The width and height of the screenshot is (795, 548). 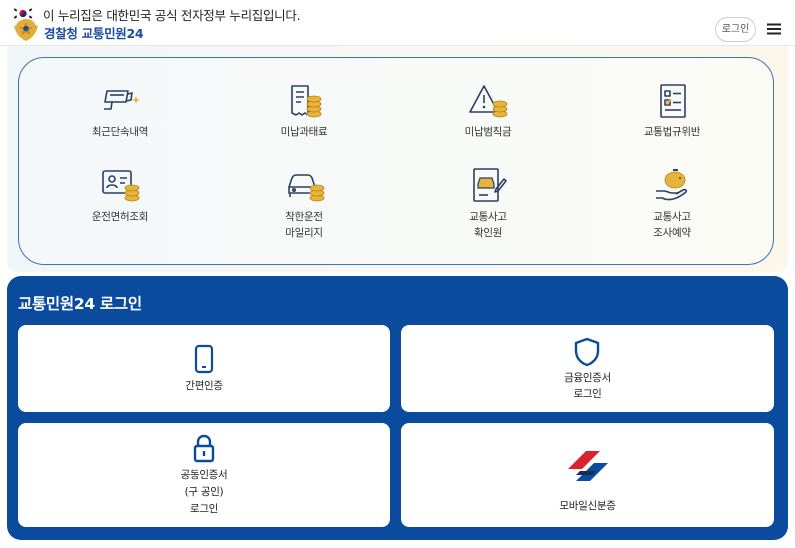 I want to click on mobile-id-logo-icon, so click(x=588, y=466).